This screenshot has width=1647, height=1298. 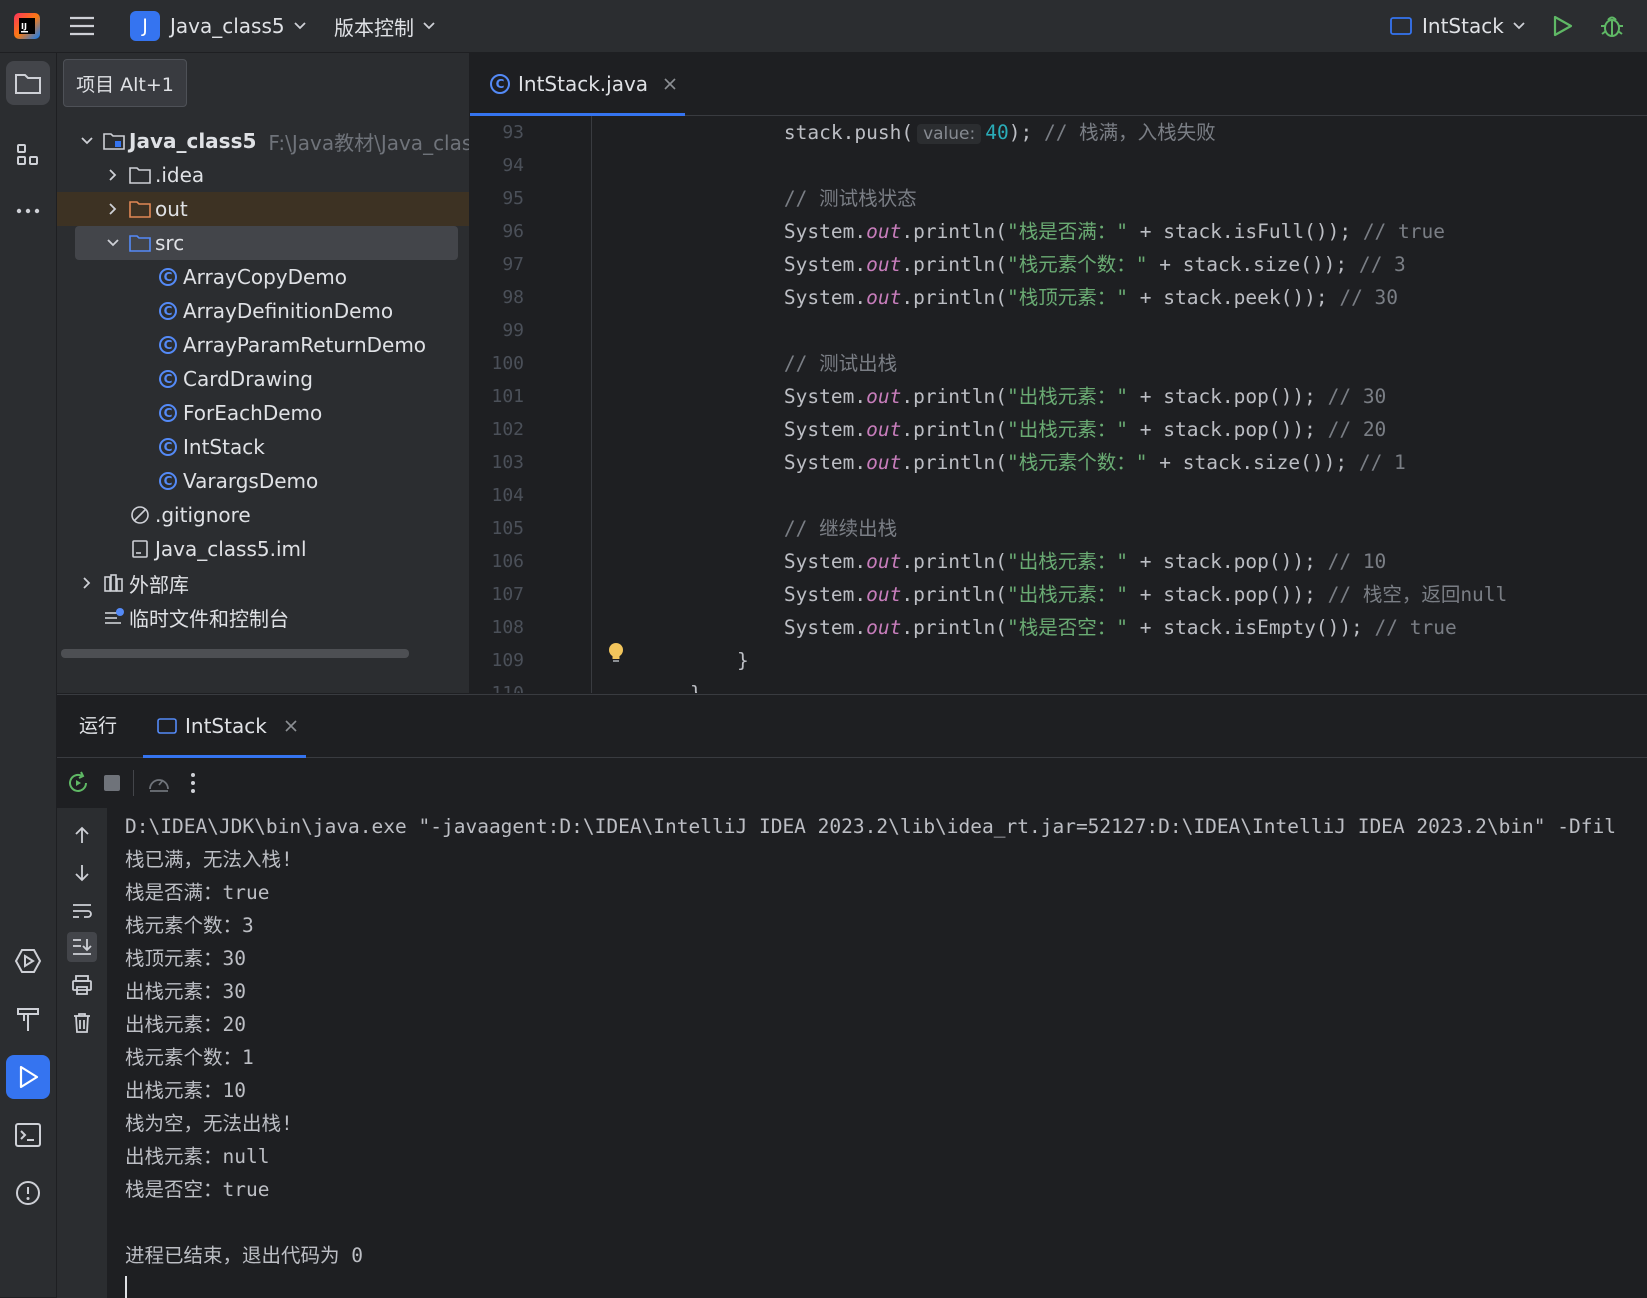 I want to click on run-icon, so click(x=1562, y=26).